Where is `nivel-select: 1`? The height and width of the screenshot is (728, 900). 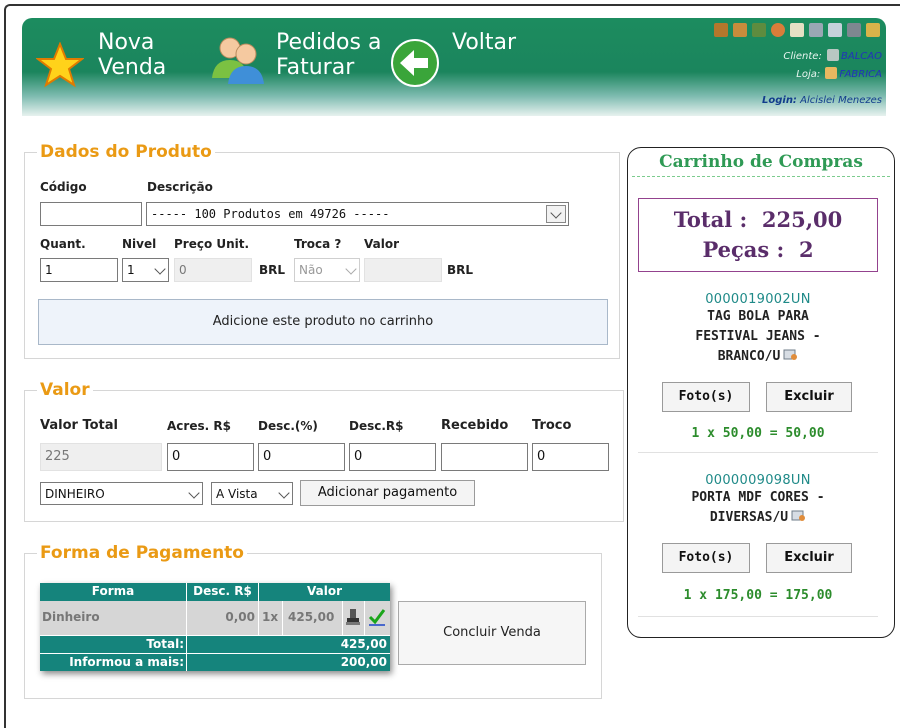
nivel-select: 1 is located at coordinates (145, 270).